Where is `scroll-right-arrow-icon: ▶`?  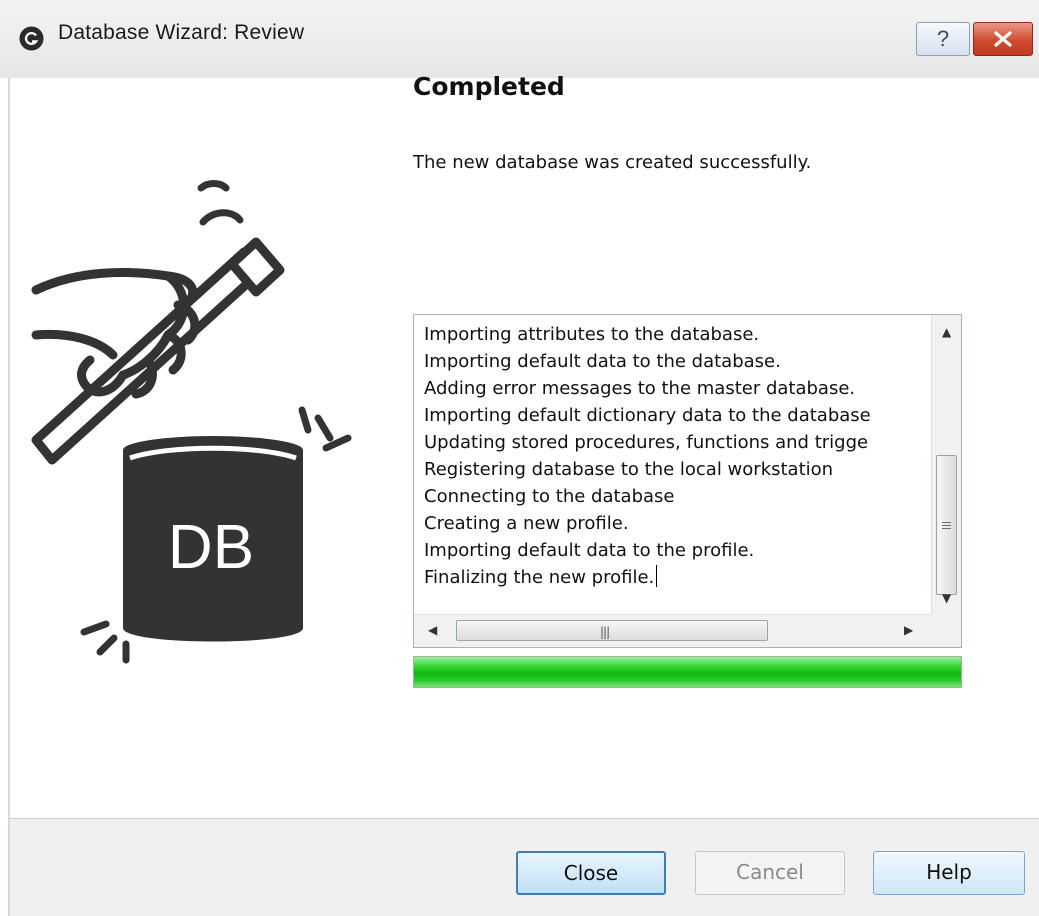
scroll-right-arrow-icon: ▶ is located at coordinates (908, 630).